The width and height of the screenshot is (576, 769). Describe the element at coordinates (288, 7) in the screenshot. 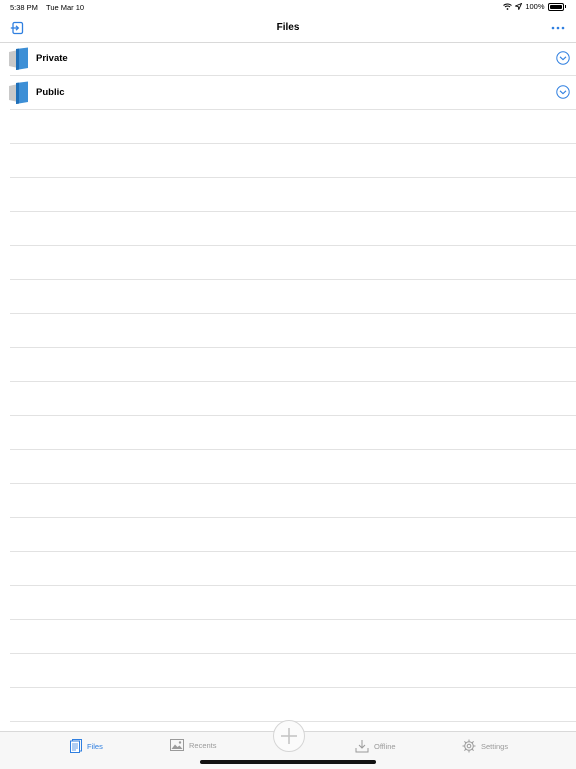

I see `status-bar: 5:38 PM Tue Mar 10 100%` at that location.